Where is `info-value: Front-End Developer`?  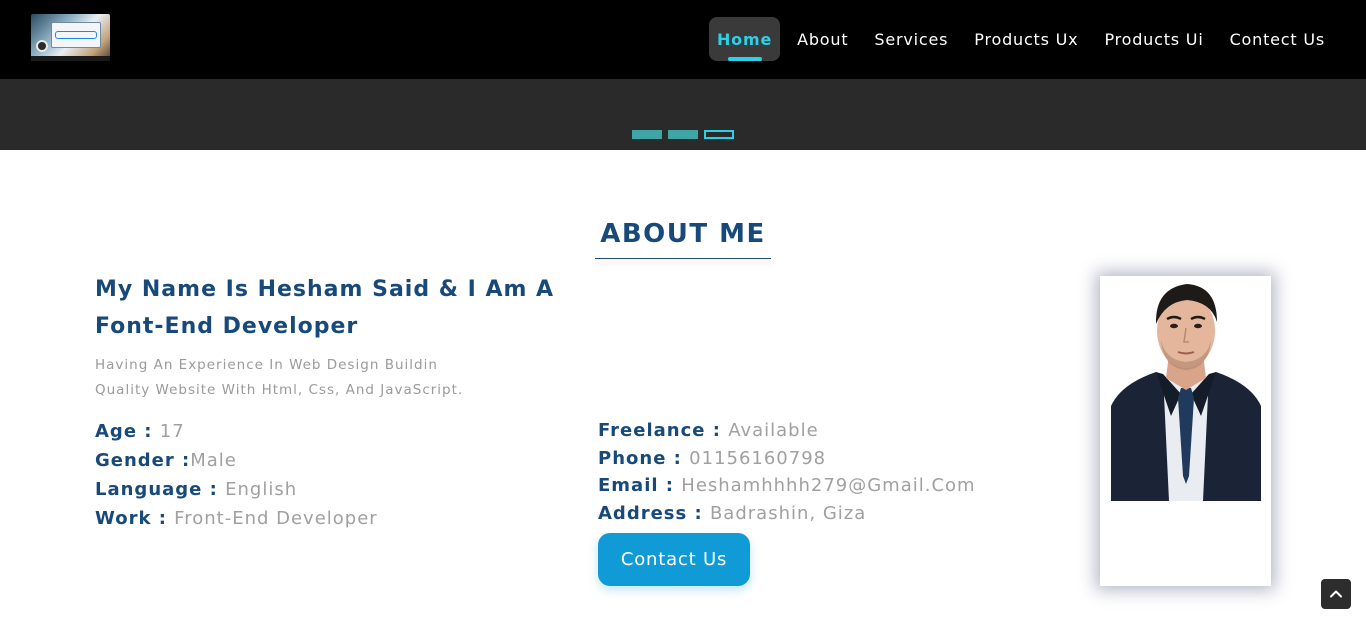
info-value: Front-End Developer is located at coordinates (276, 518).